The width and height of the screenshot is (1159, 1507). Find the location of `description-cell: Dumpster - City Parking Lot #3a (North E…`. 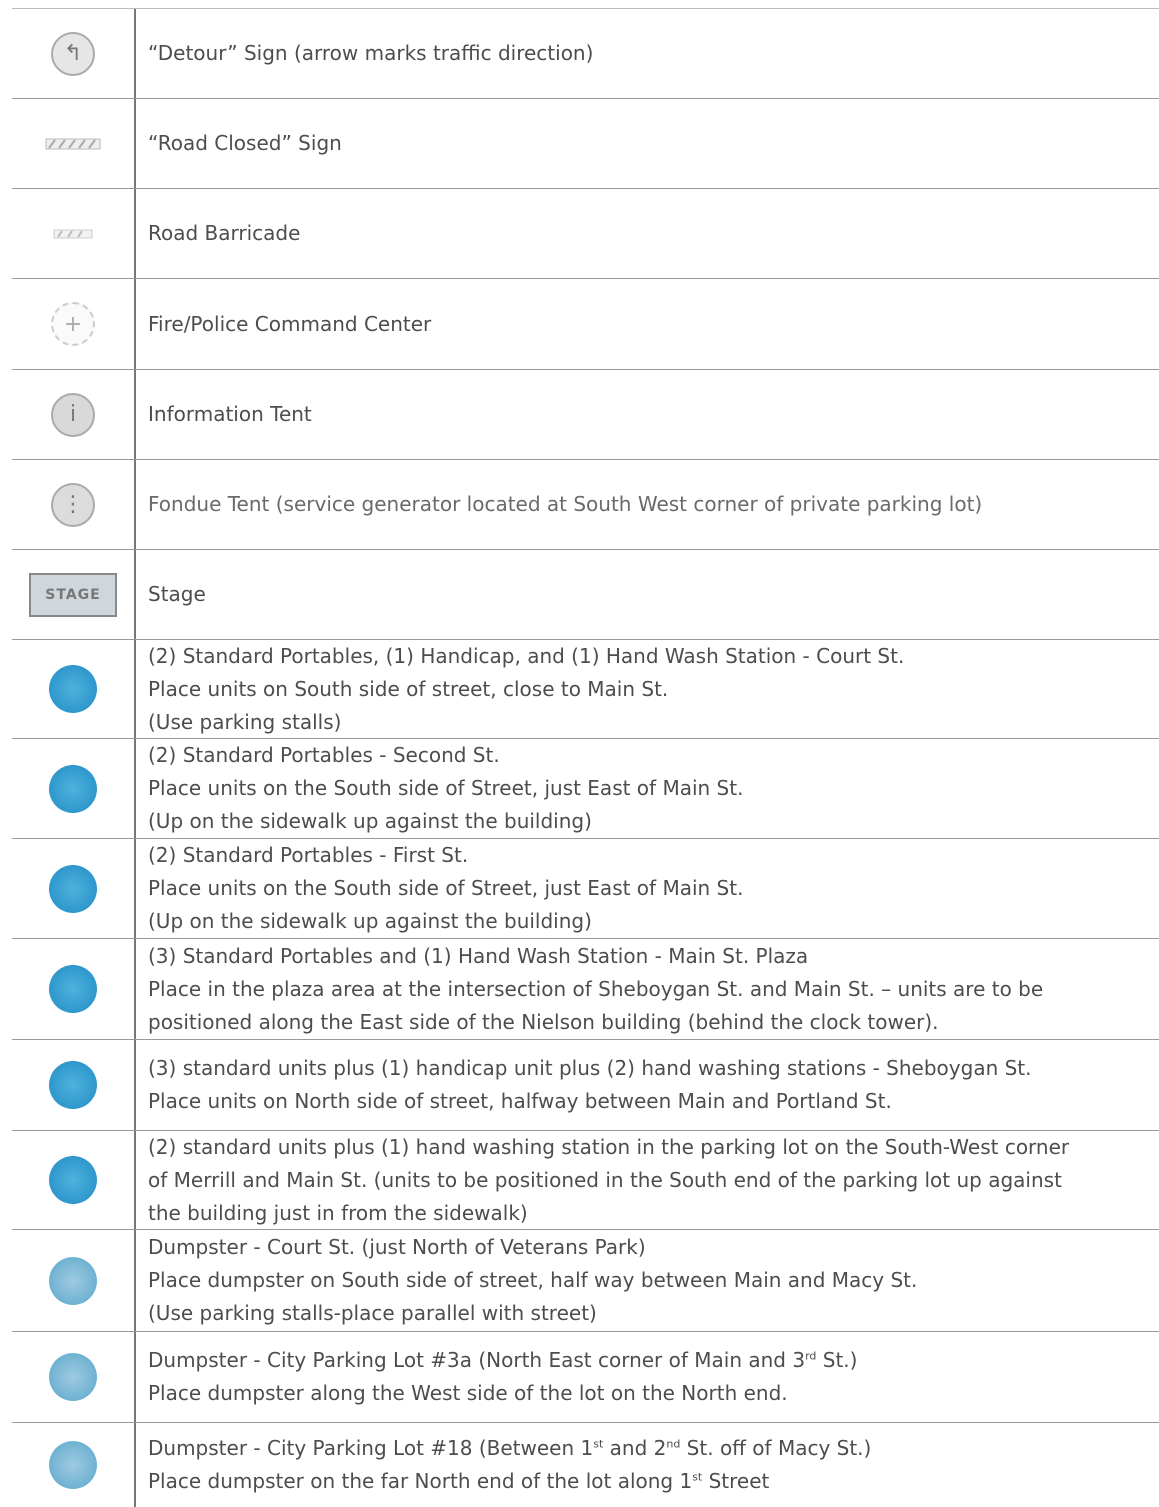

description-cell: Dumpster - City Parking Lot #3a (North E… is located at coordinates (653, 1377).